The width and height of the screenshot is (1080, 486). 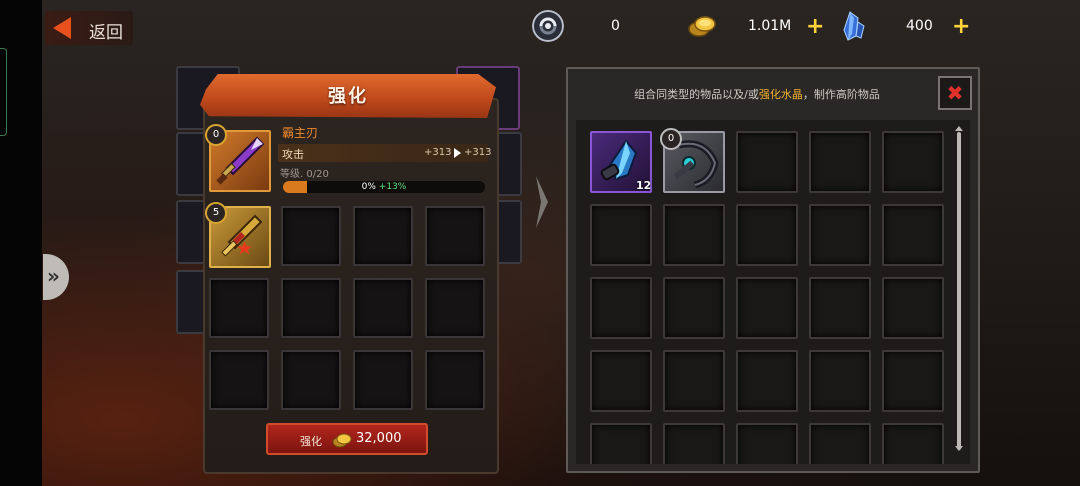 I want to click on stat-row: 攻击 +313 +313, so click(x=385, y=153).